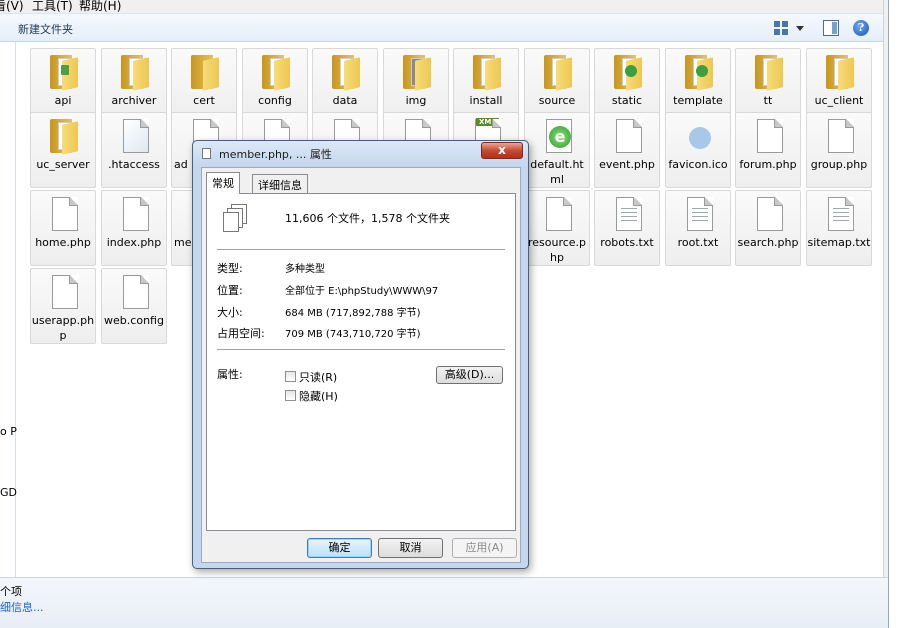 The image size is (900, 628). Describe the element at coordinates (861, 28) in the screenshot. I see `help-icon: ?` at that location.